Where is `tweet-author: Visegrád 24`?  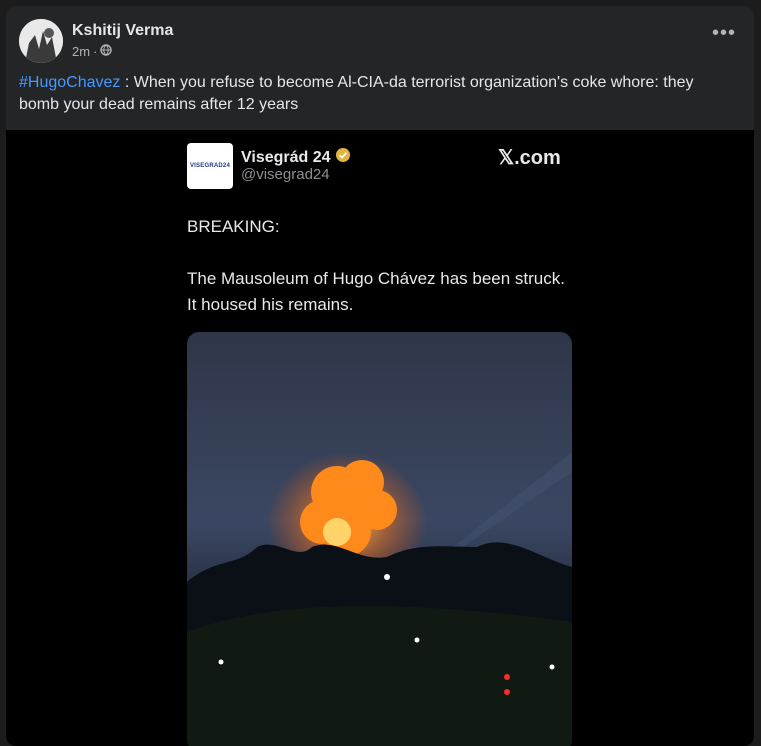
tweet-author: Visegrád 24 is located at coordinates (296, 157).